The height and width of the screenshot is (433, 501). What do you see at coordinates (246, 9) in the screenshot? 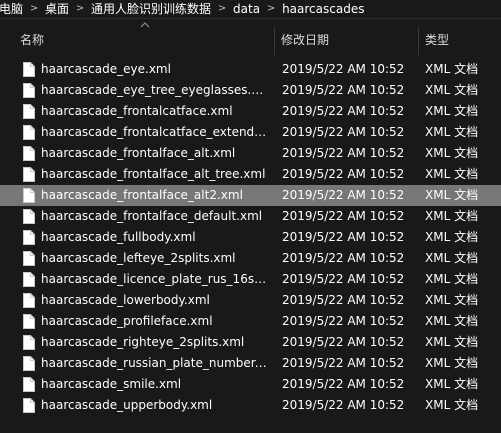
I see `breadcrumb-item-data: data` at bounding box center [246, 9].